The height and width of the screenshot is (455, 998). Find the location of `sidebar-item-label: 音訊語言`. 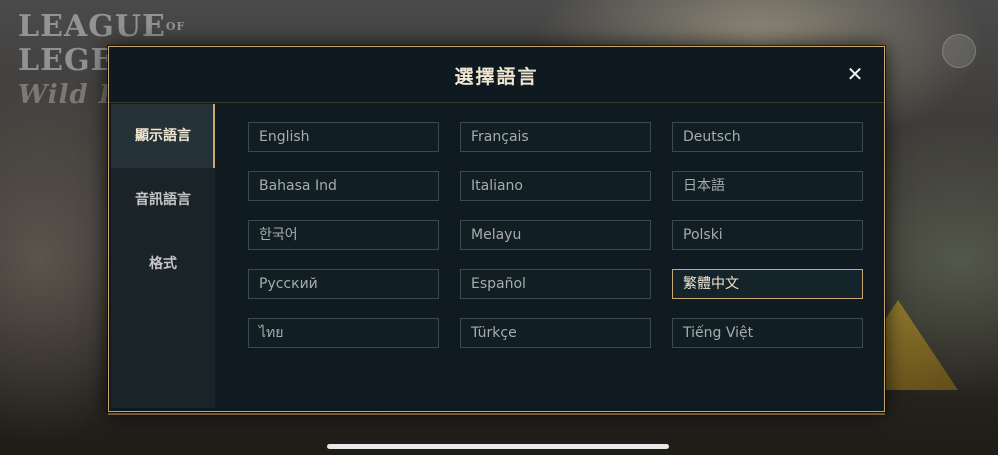

sidebar-item-label: 音訊語言 is located at coordinates (163, 200).